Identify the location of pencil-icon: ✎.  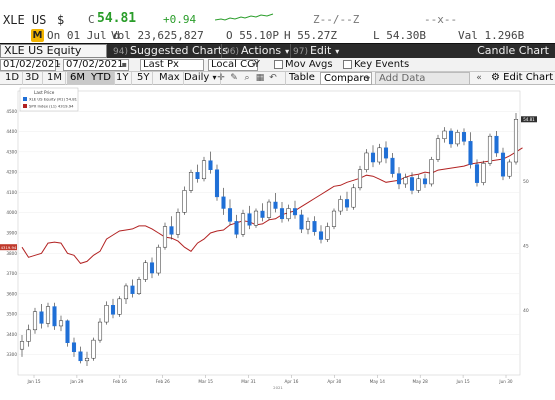
(234, 78).